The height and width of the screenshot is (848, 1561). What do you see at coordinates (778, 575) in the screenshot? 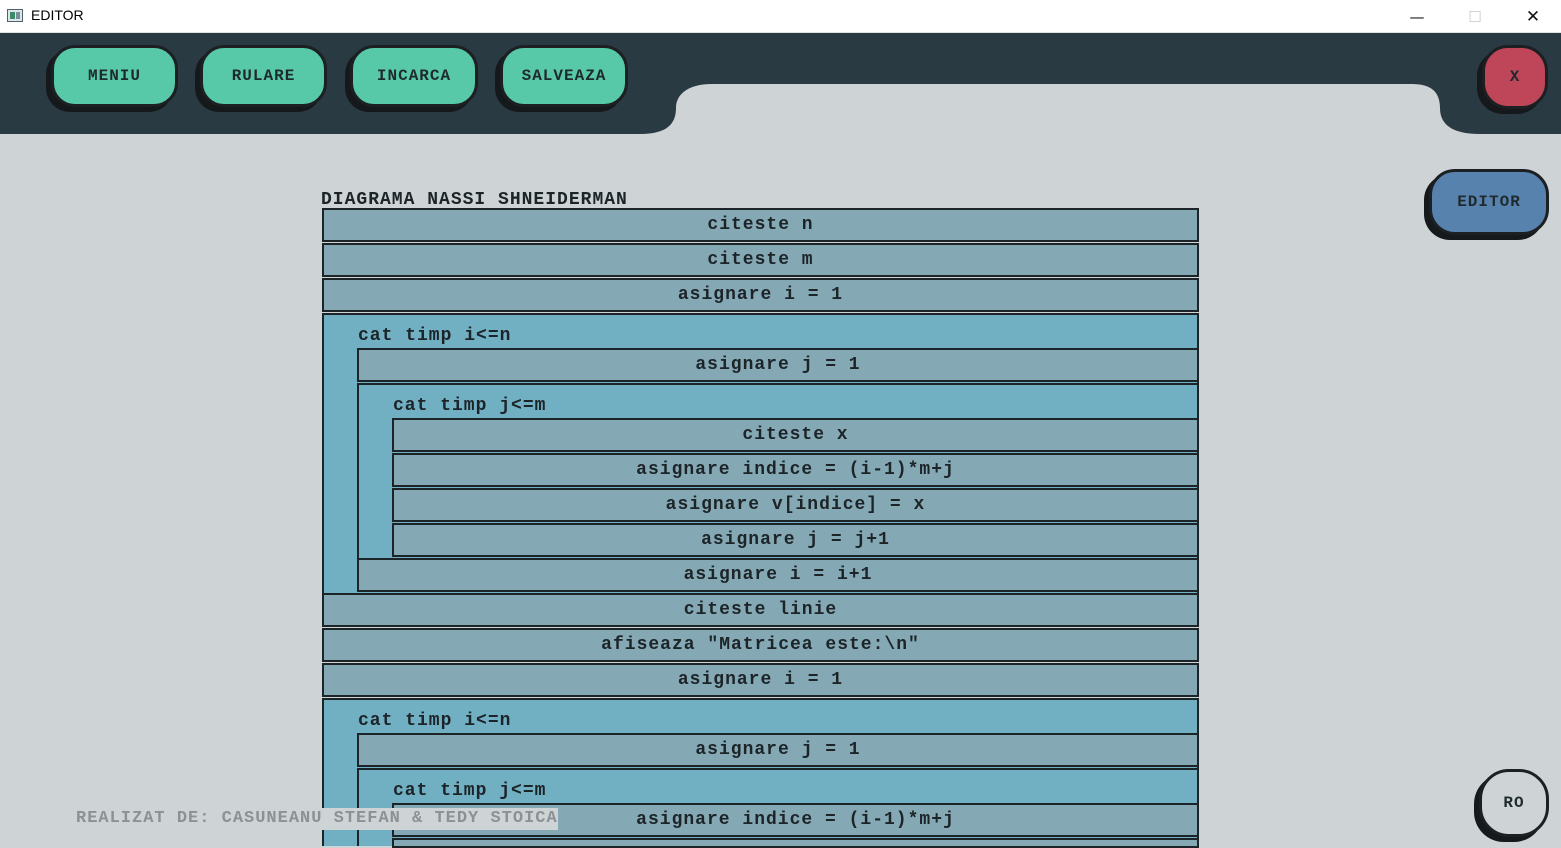
I see `diagram-statement: asignare i = i+1` at bounding box center [778, 575].